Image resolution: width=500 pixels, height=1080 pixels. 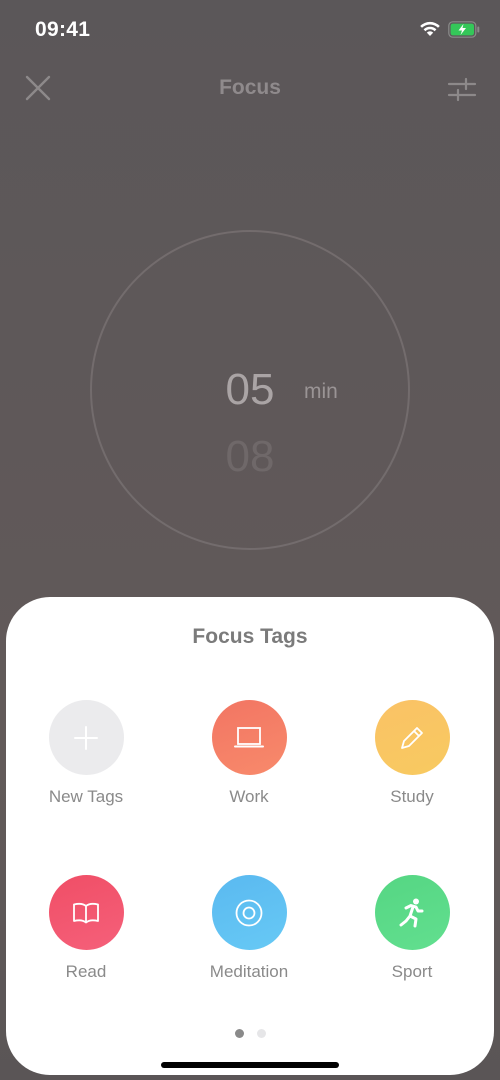 I want to click on timer-next-minutes: 08, so click(x=250, y=456).